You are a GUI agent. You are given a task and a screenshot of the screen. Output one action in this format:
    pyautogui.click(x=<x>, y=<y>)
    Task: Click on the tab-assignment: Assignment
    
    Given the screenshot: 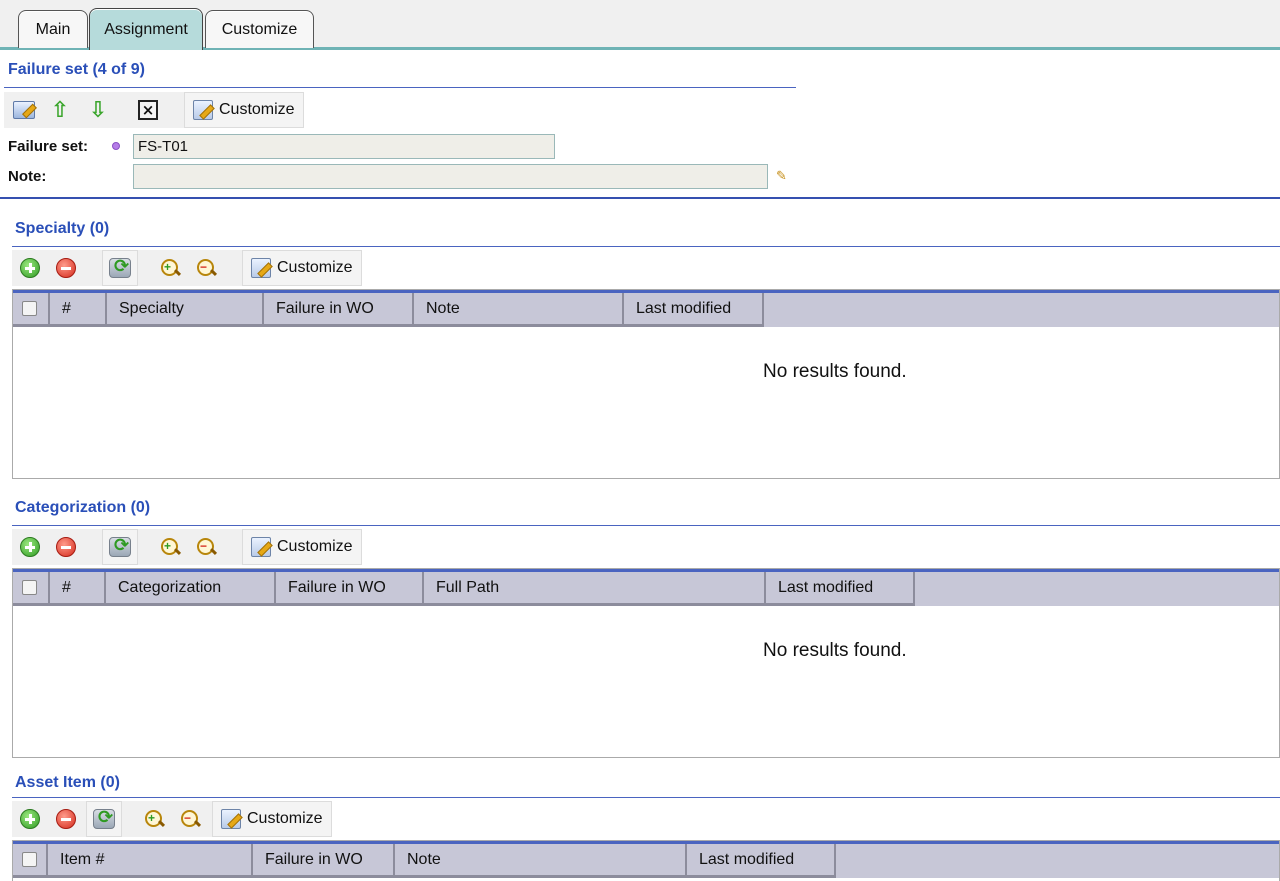 What is the action you would take?
    pyautogui.click(x=146, y=29)
    